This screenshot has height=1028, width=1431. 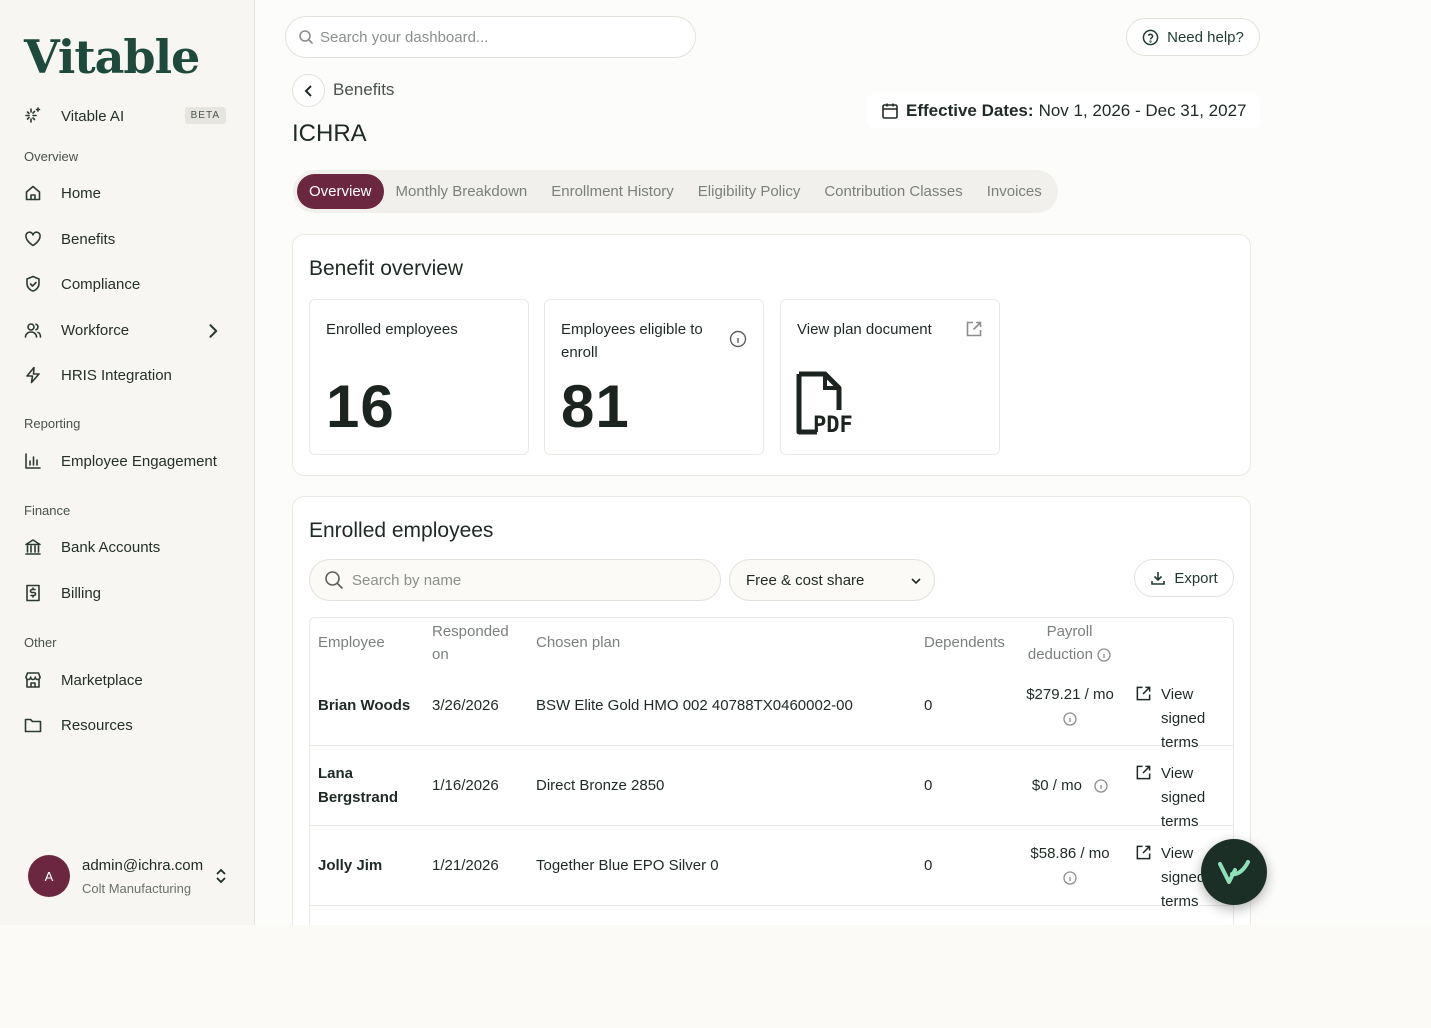 I want to click on sidebar-item-label: Employee Engagement, so click(x=139, y=461).